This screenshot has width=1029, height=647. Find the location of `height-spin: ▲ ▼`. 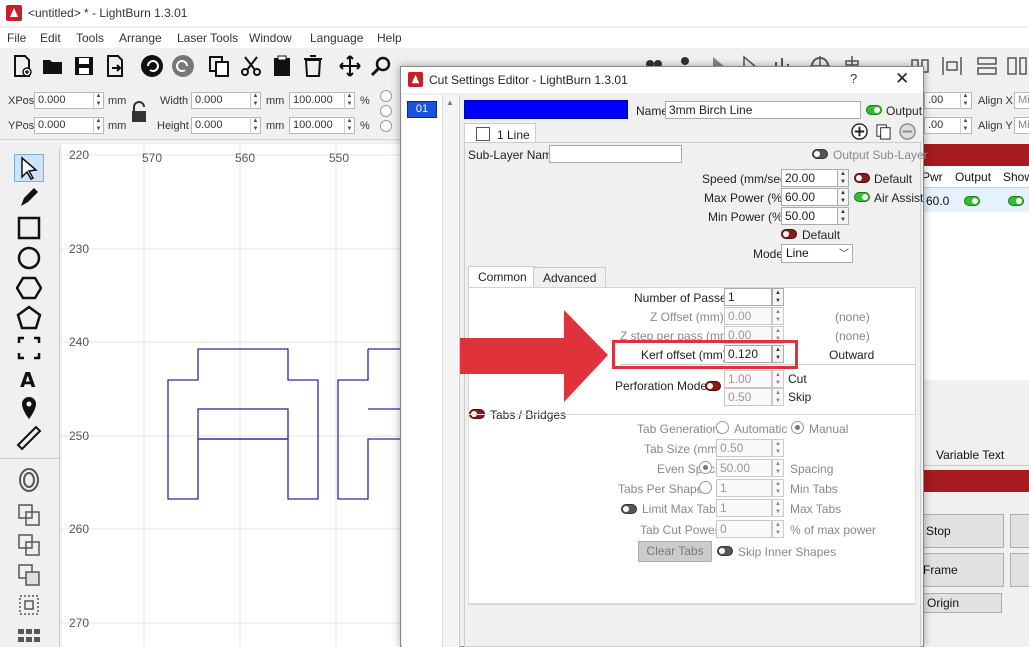

height-spin: ▲ ▼ is located at coordinates (255, 125).